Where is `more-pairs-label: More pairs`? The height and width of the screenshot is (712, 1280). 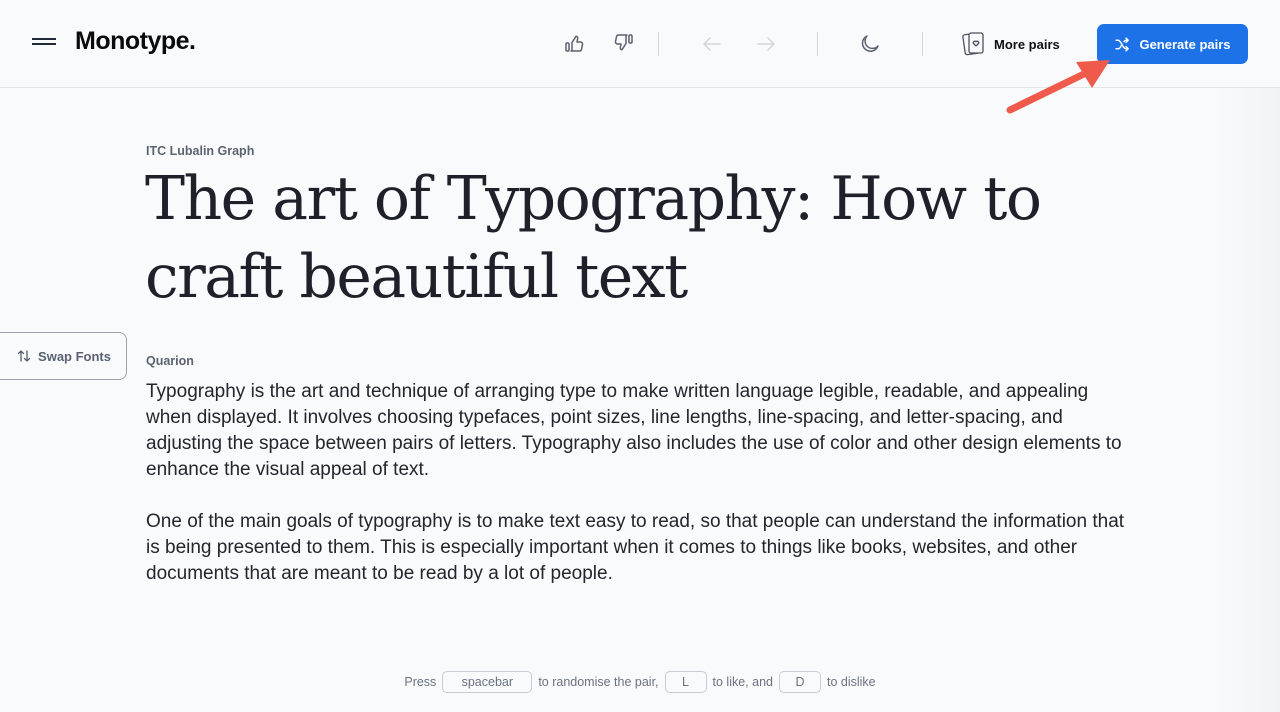
more-pairs-label: More pairs is located at coordinates (1027, 44).